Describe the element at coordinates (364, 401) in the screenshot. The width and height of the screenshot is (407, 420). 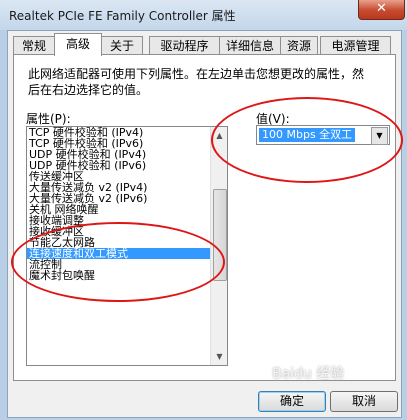
I see `cancel-button: 取消` at that location.